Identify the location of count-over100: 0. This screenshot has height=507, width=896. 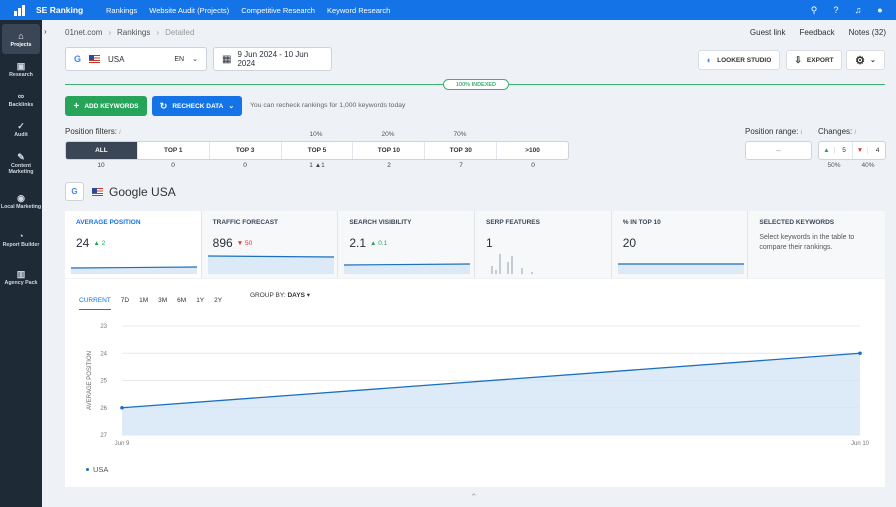
(533, 165).